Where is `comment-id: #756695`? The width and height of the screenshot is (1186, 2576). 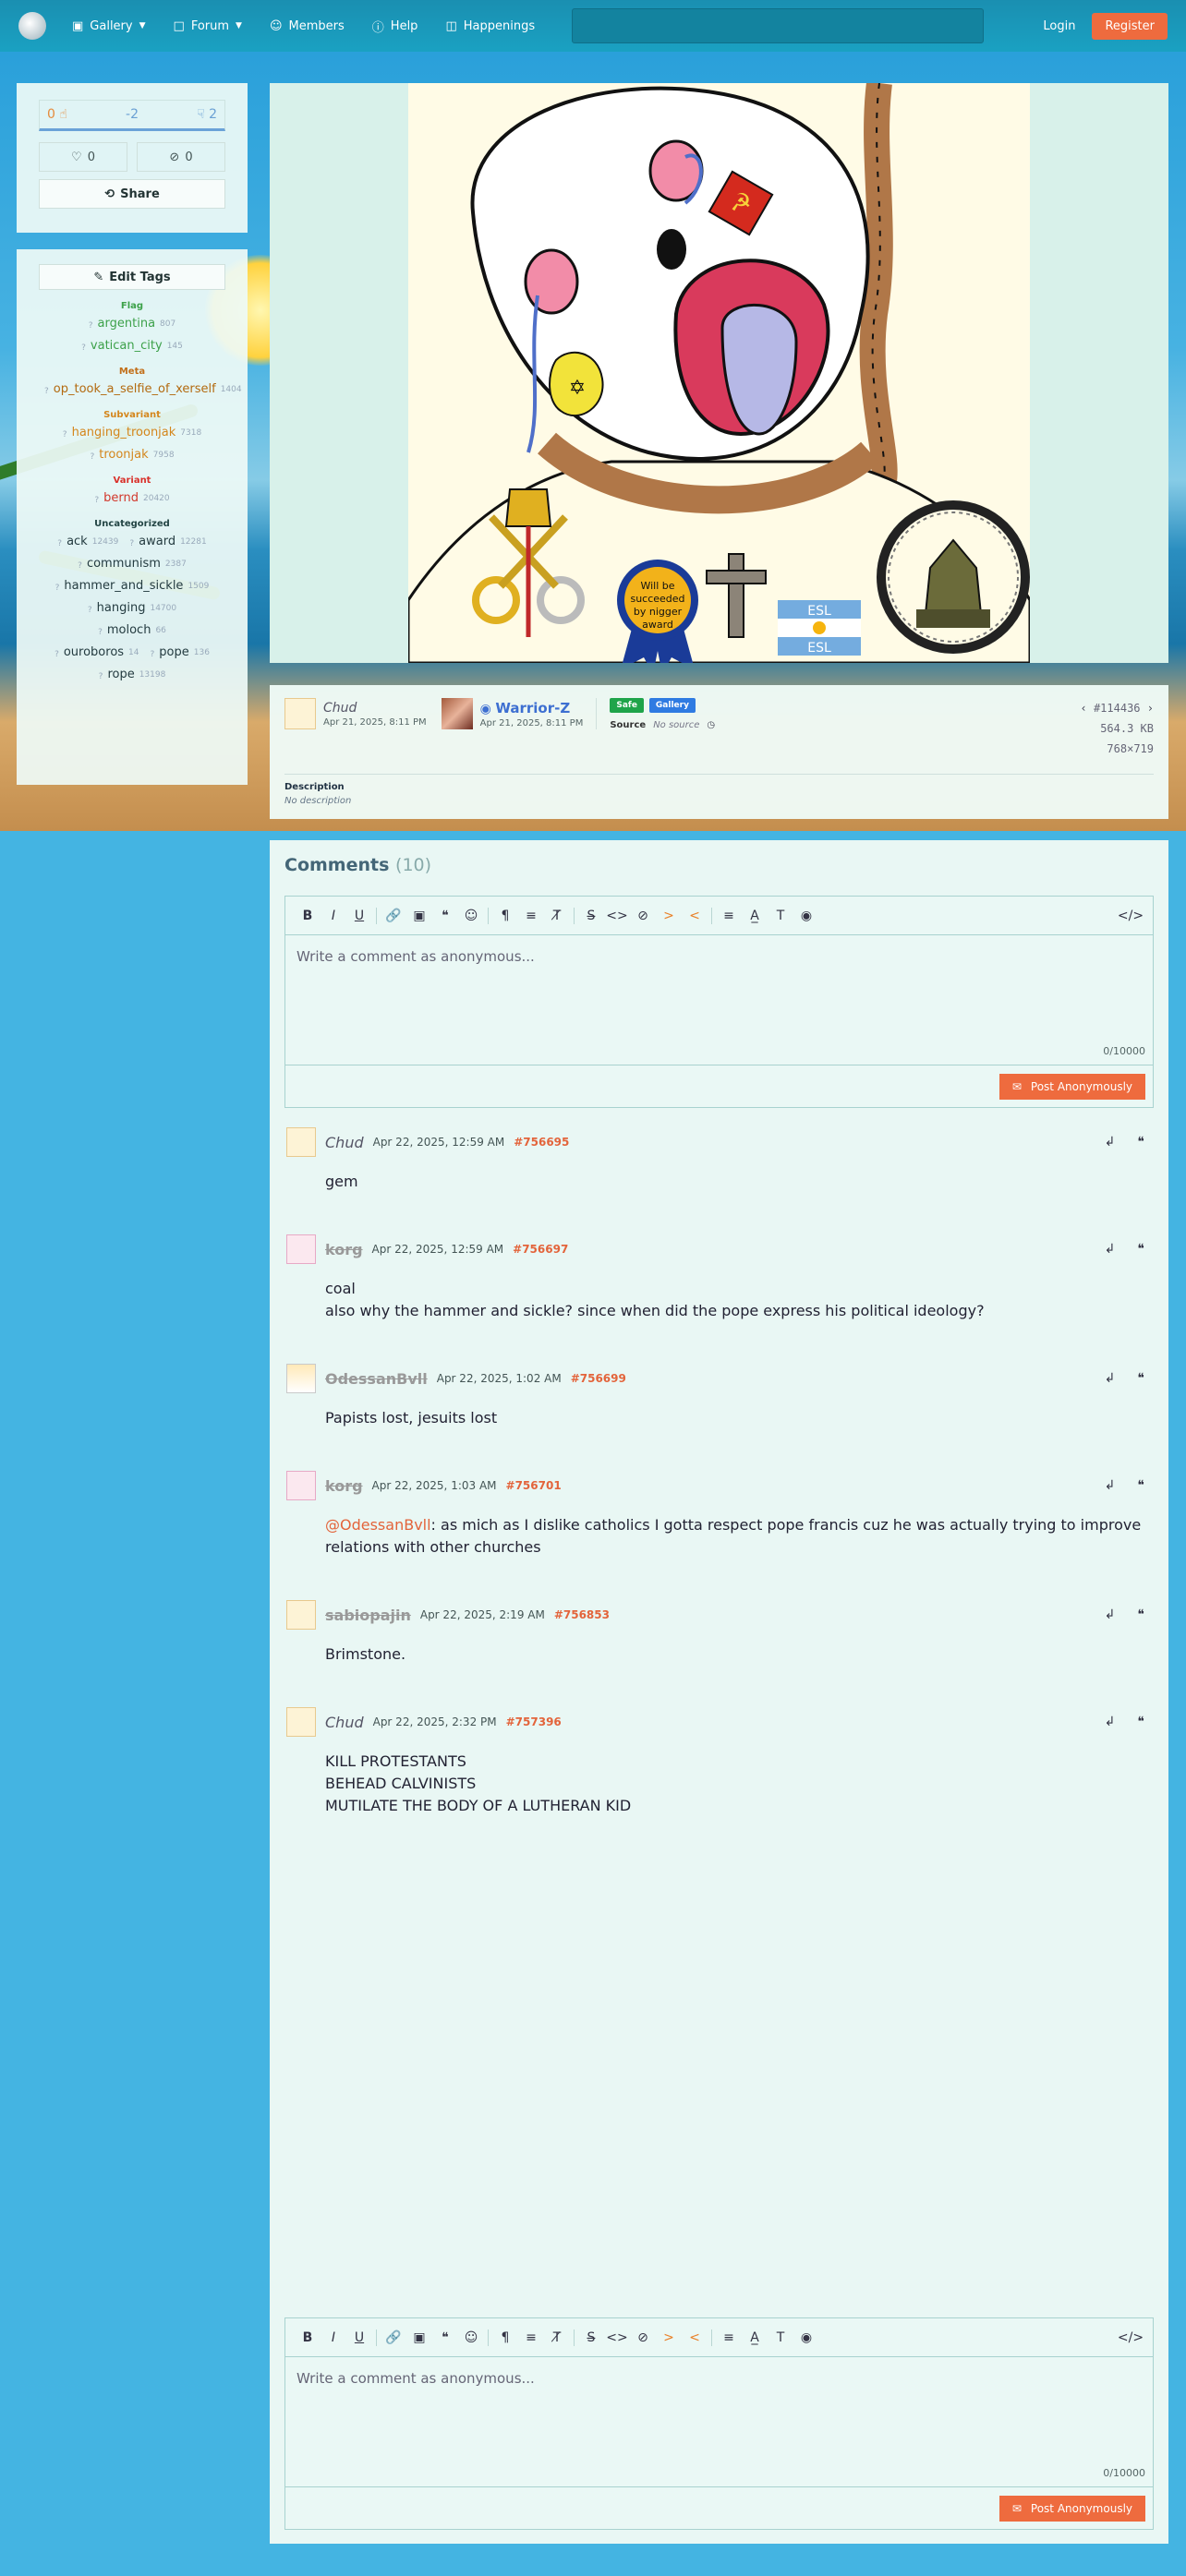 comment-id: #756695 is located at coordinates (542, 1142).